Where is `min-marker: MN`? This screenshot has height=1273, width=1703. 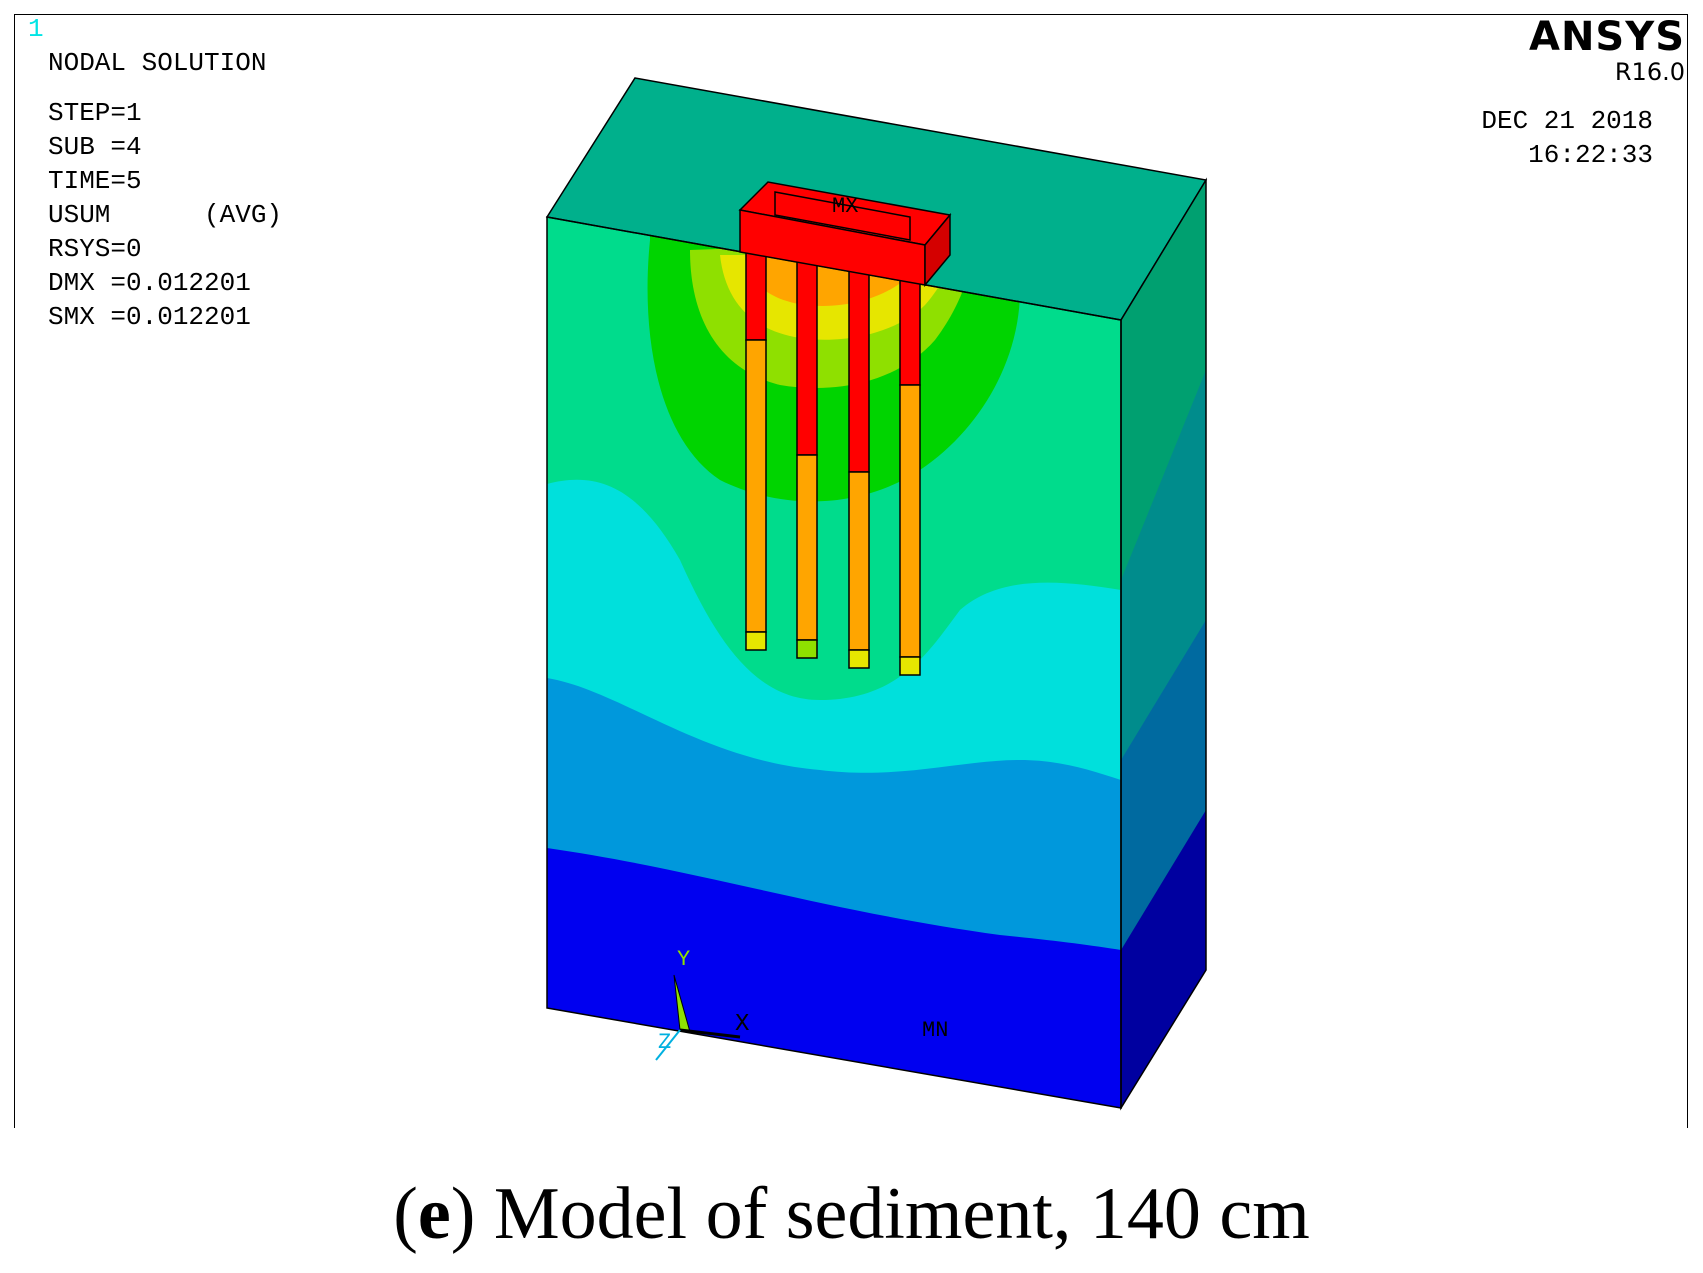
min-marker: MN is located at coordinates (935, 1030).